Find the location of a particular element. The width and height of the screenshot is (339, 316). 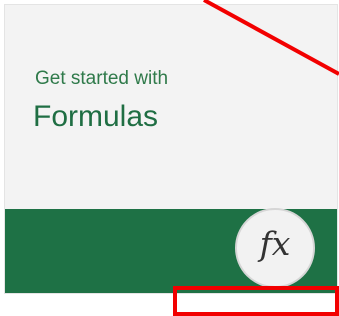

tile-title: Formulas is located at coordinates (96, 116).